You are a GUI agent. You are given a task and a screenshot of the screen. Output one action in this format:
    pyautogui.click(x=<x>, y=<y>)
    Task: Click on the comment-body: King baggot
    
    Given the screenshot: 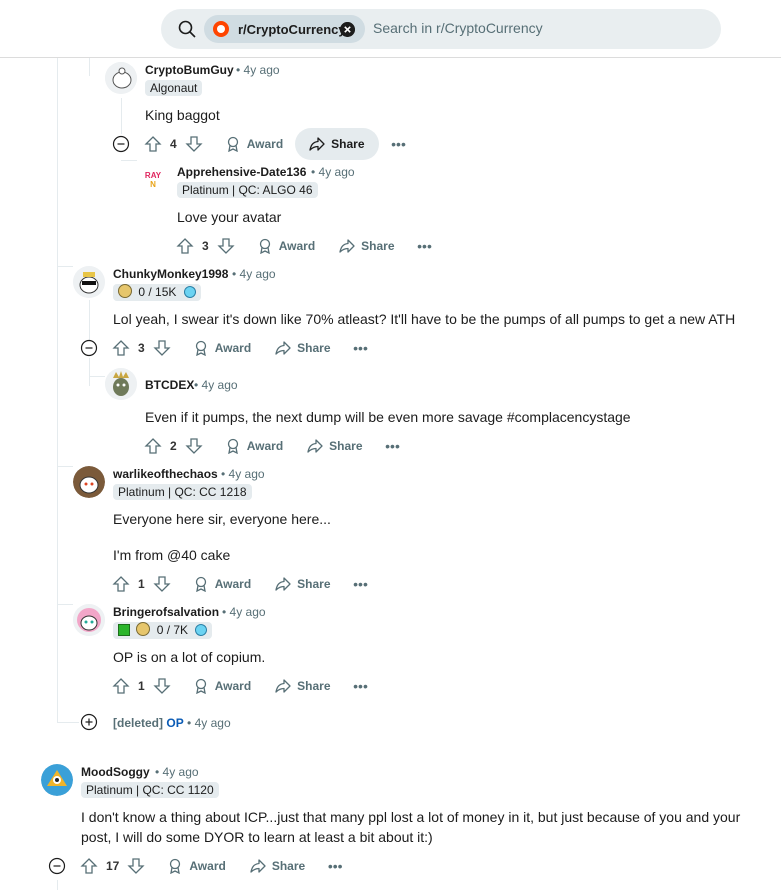 What is the action you would take?
    pyautogui.click(x=182, y=115)
    